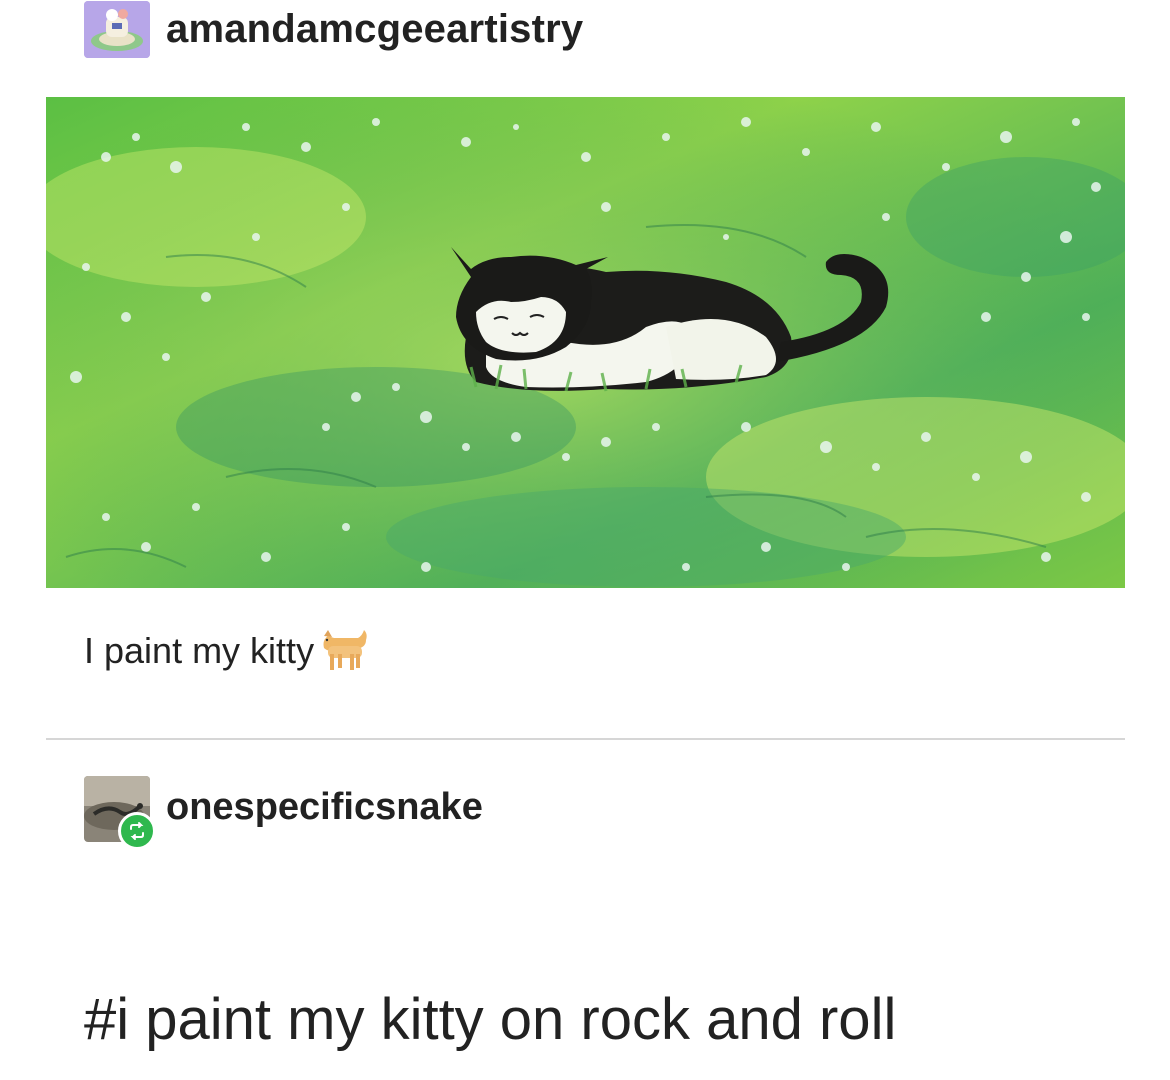 Image resolution: width=1170 pixels, height=1080 pixels. I want to click on post-caption: I paint my kitty, so click(227, 651).